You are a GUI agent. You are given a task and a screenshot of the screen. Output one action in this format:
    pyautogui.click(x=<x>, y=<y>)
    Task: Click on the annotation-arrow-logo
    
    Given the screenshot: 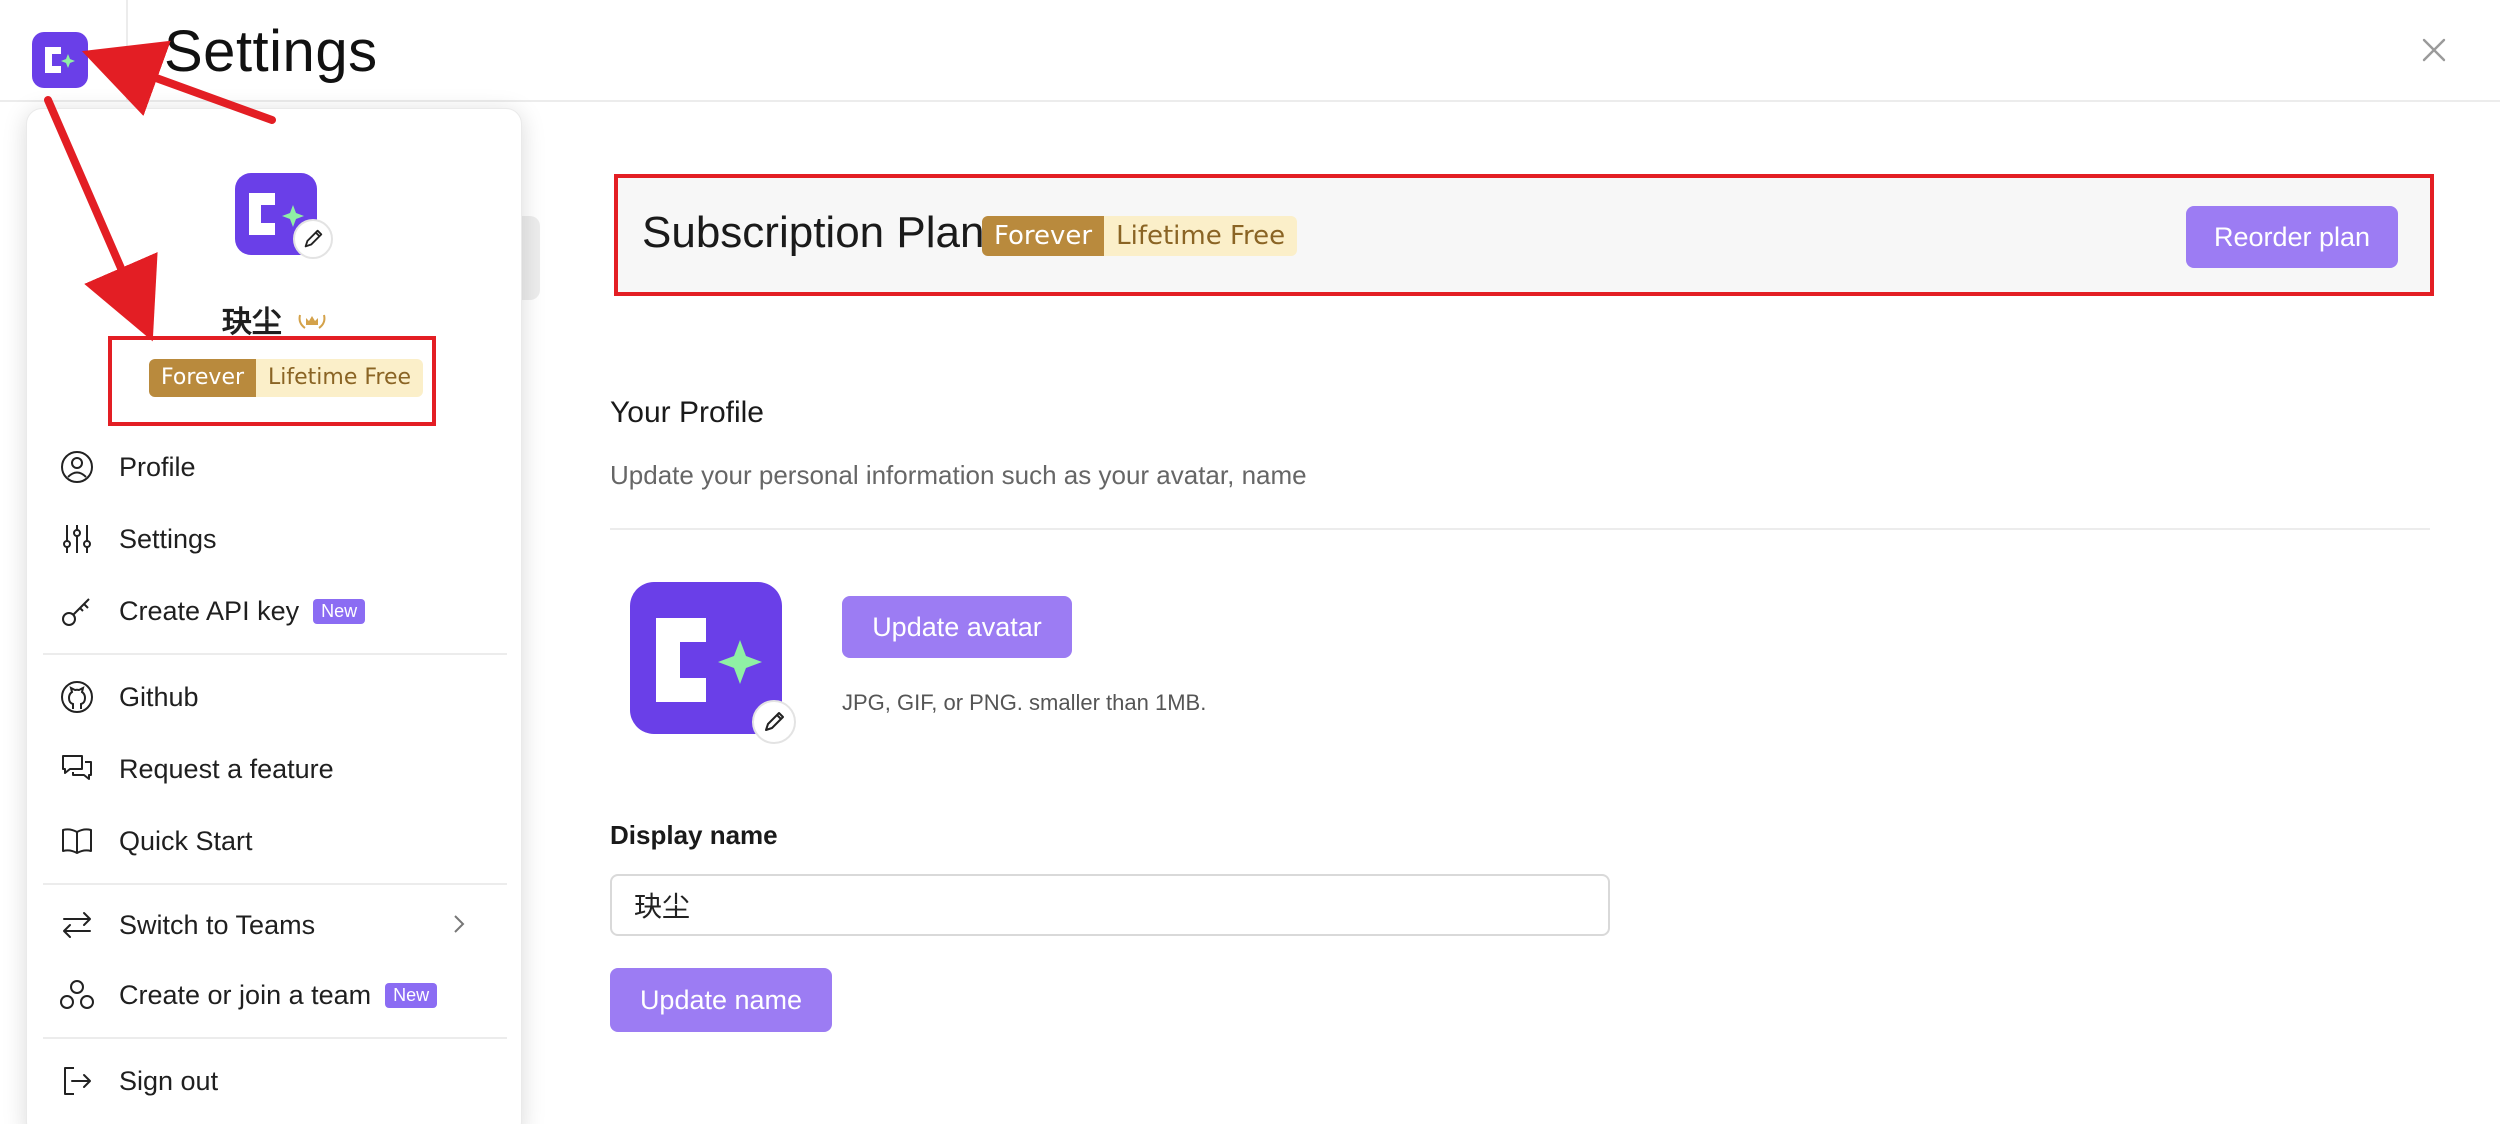 What is the action you would take?
    pyautogui.click(x=178, y=82)
    